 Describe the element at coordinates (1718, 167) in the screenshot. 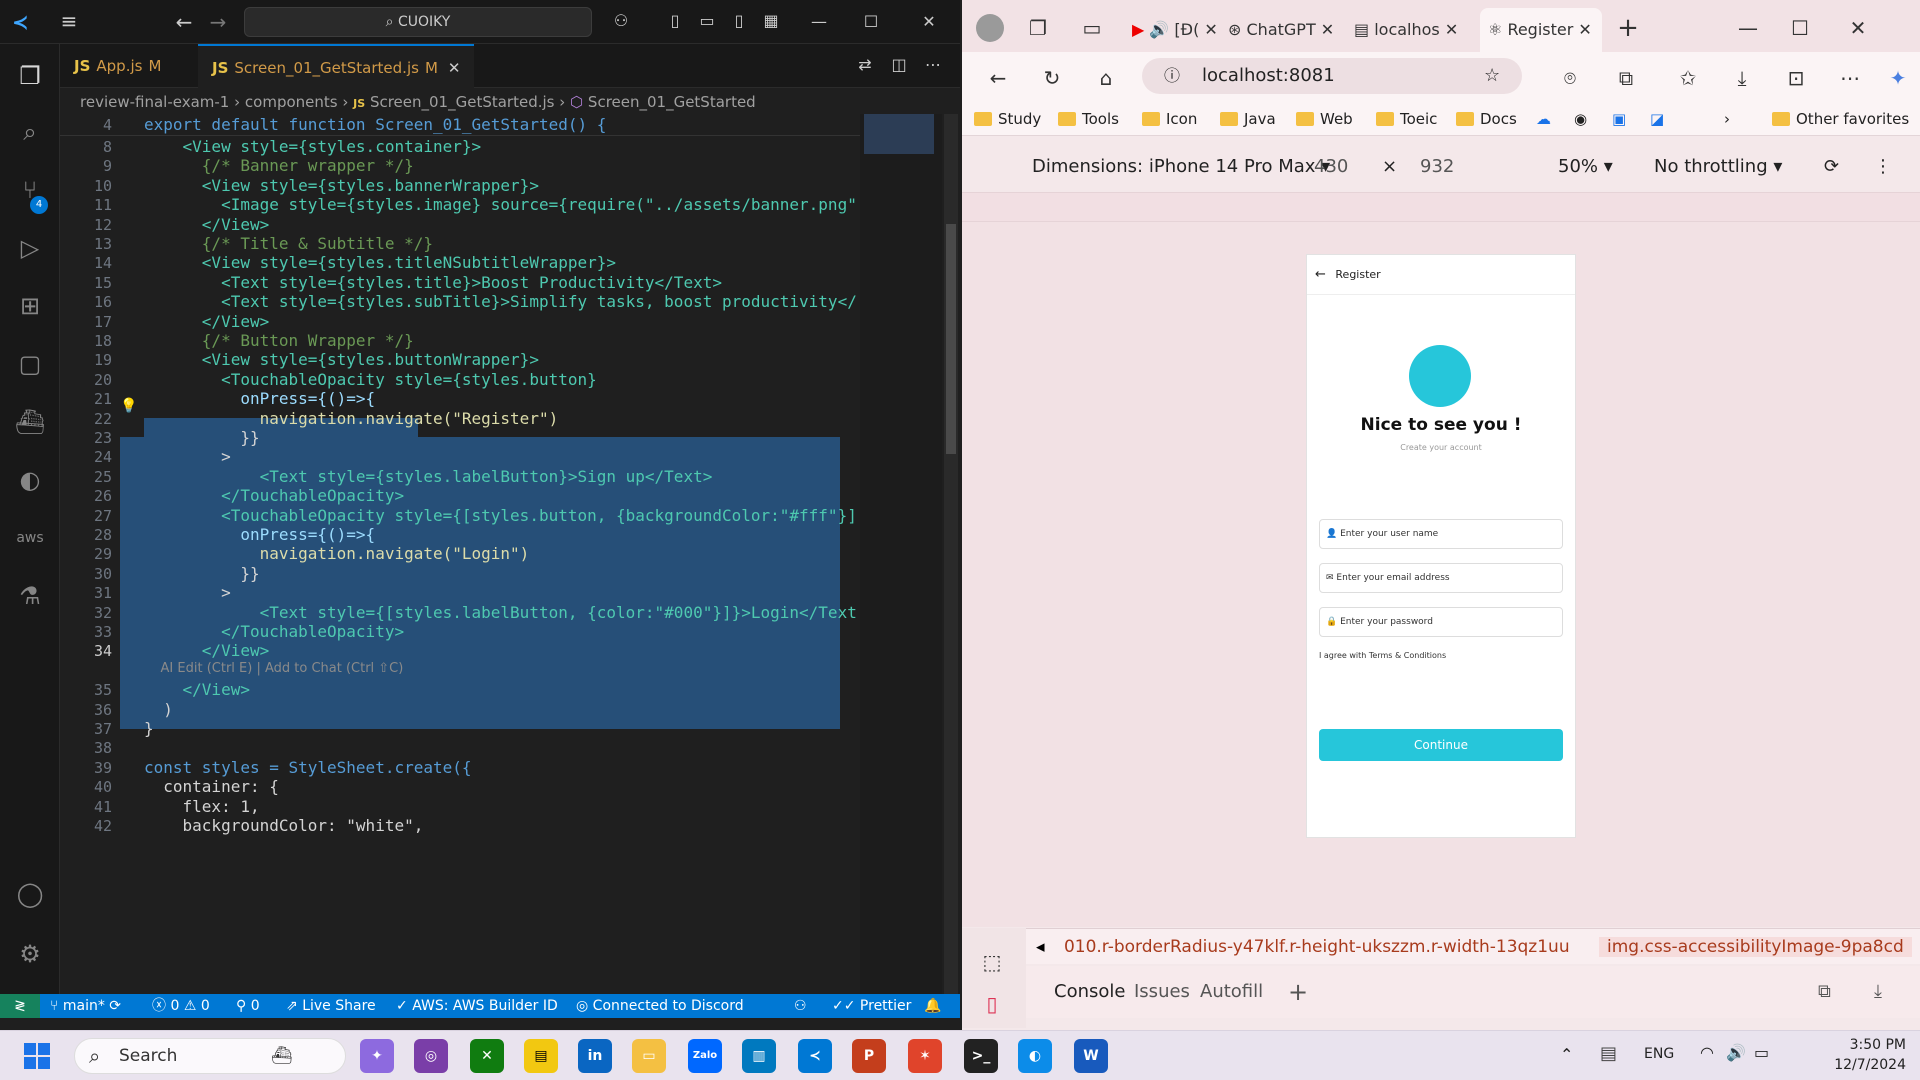

I see `throttling-select: No throttling ▾` at that location.